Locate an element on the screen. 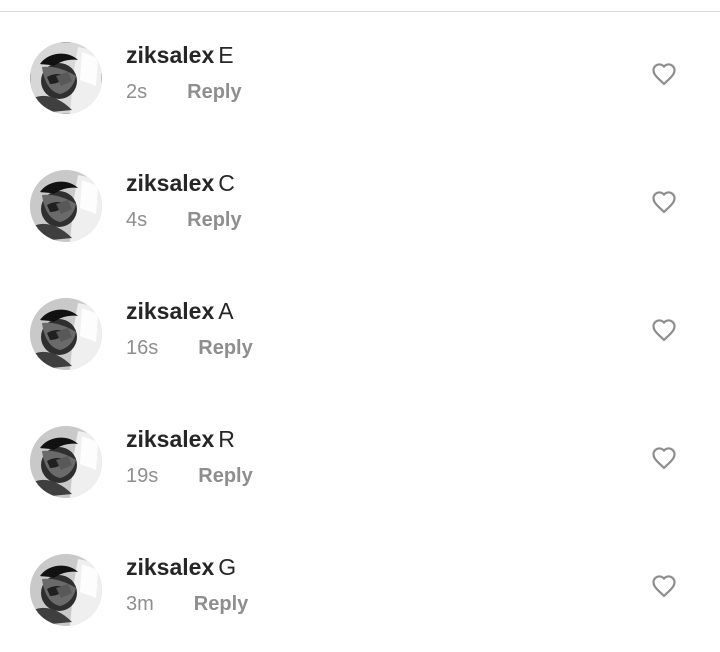 This screenshot has height=652, width=720. comment-line: ziksalex E is located at coordinates (180, 55).